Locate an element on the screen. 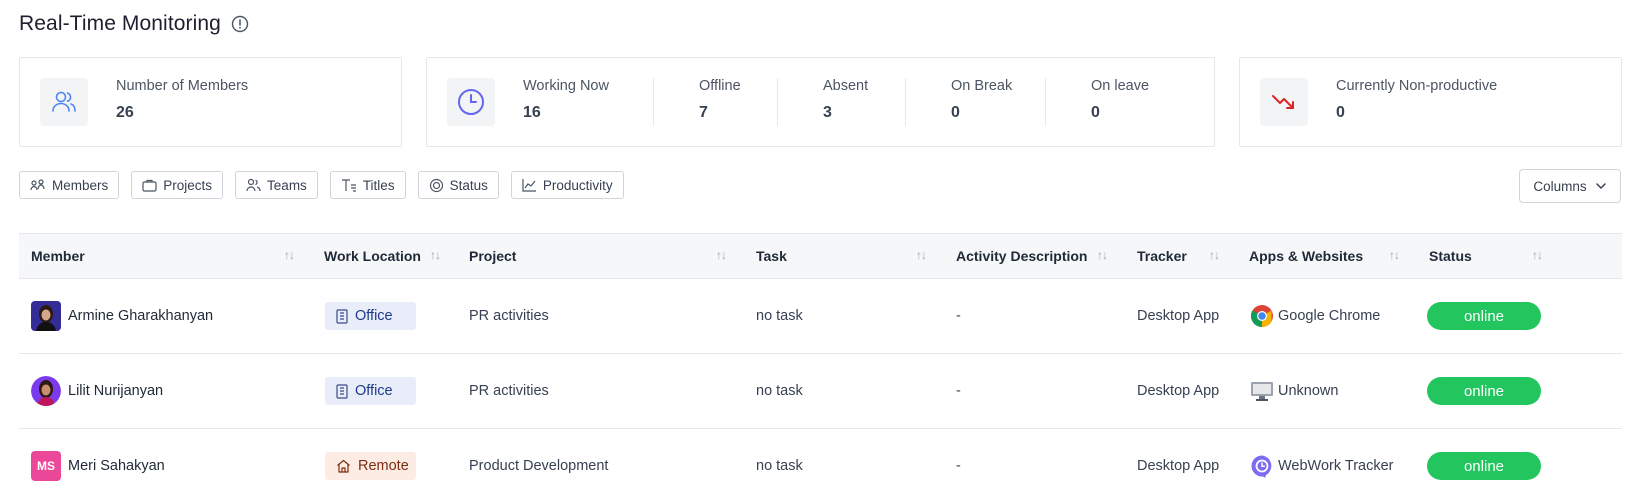 The image size is (1632, 500). app-name: WebWork Tracker is located at coordinates (1336, 466).